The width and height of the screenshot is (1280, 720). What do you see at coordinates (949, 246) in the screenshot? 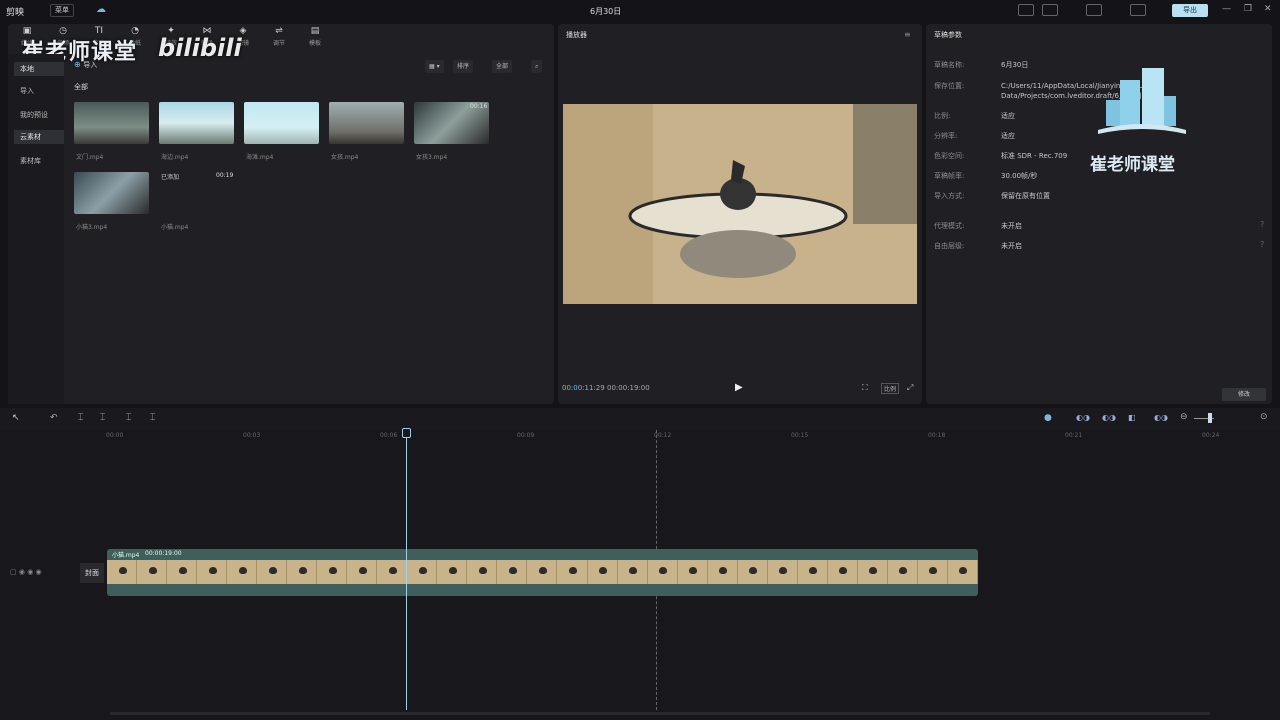
I see `prop-label: 自由层级:` at bounding box center [949, 246].